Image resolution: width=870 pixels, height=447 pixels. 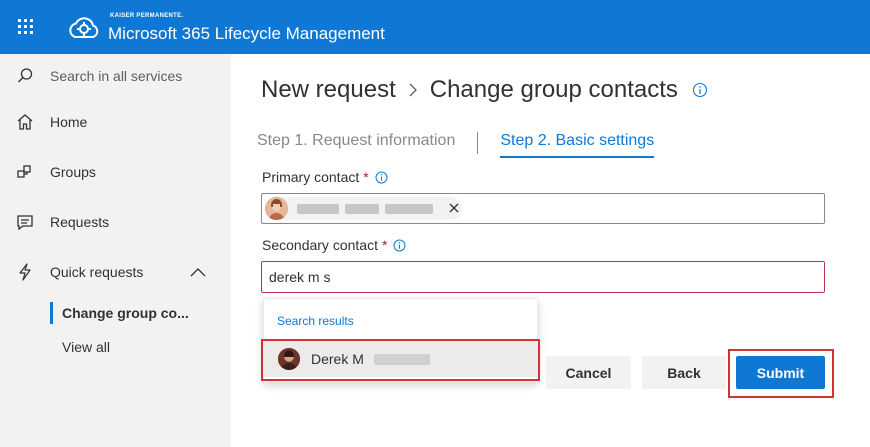 I want to click on suggestions-dropdown: Search results Derek M, so click(x=400, y=340).